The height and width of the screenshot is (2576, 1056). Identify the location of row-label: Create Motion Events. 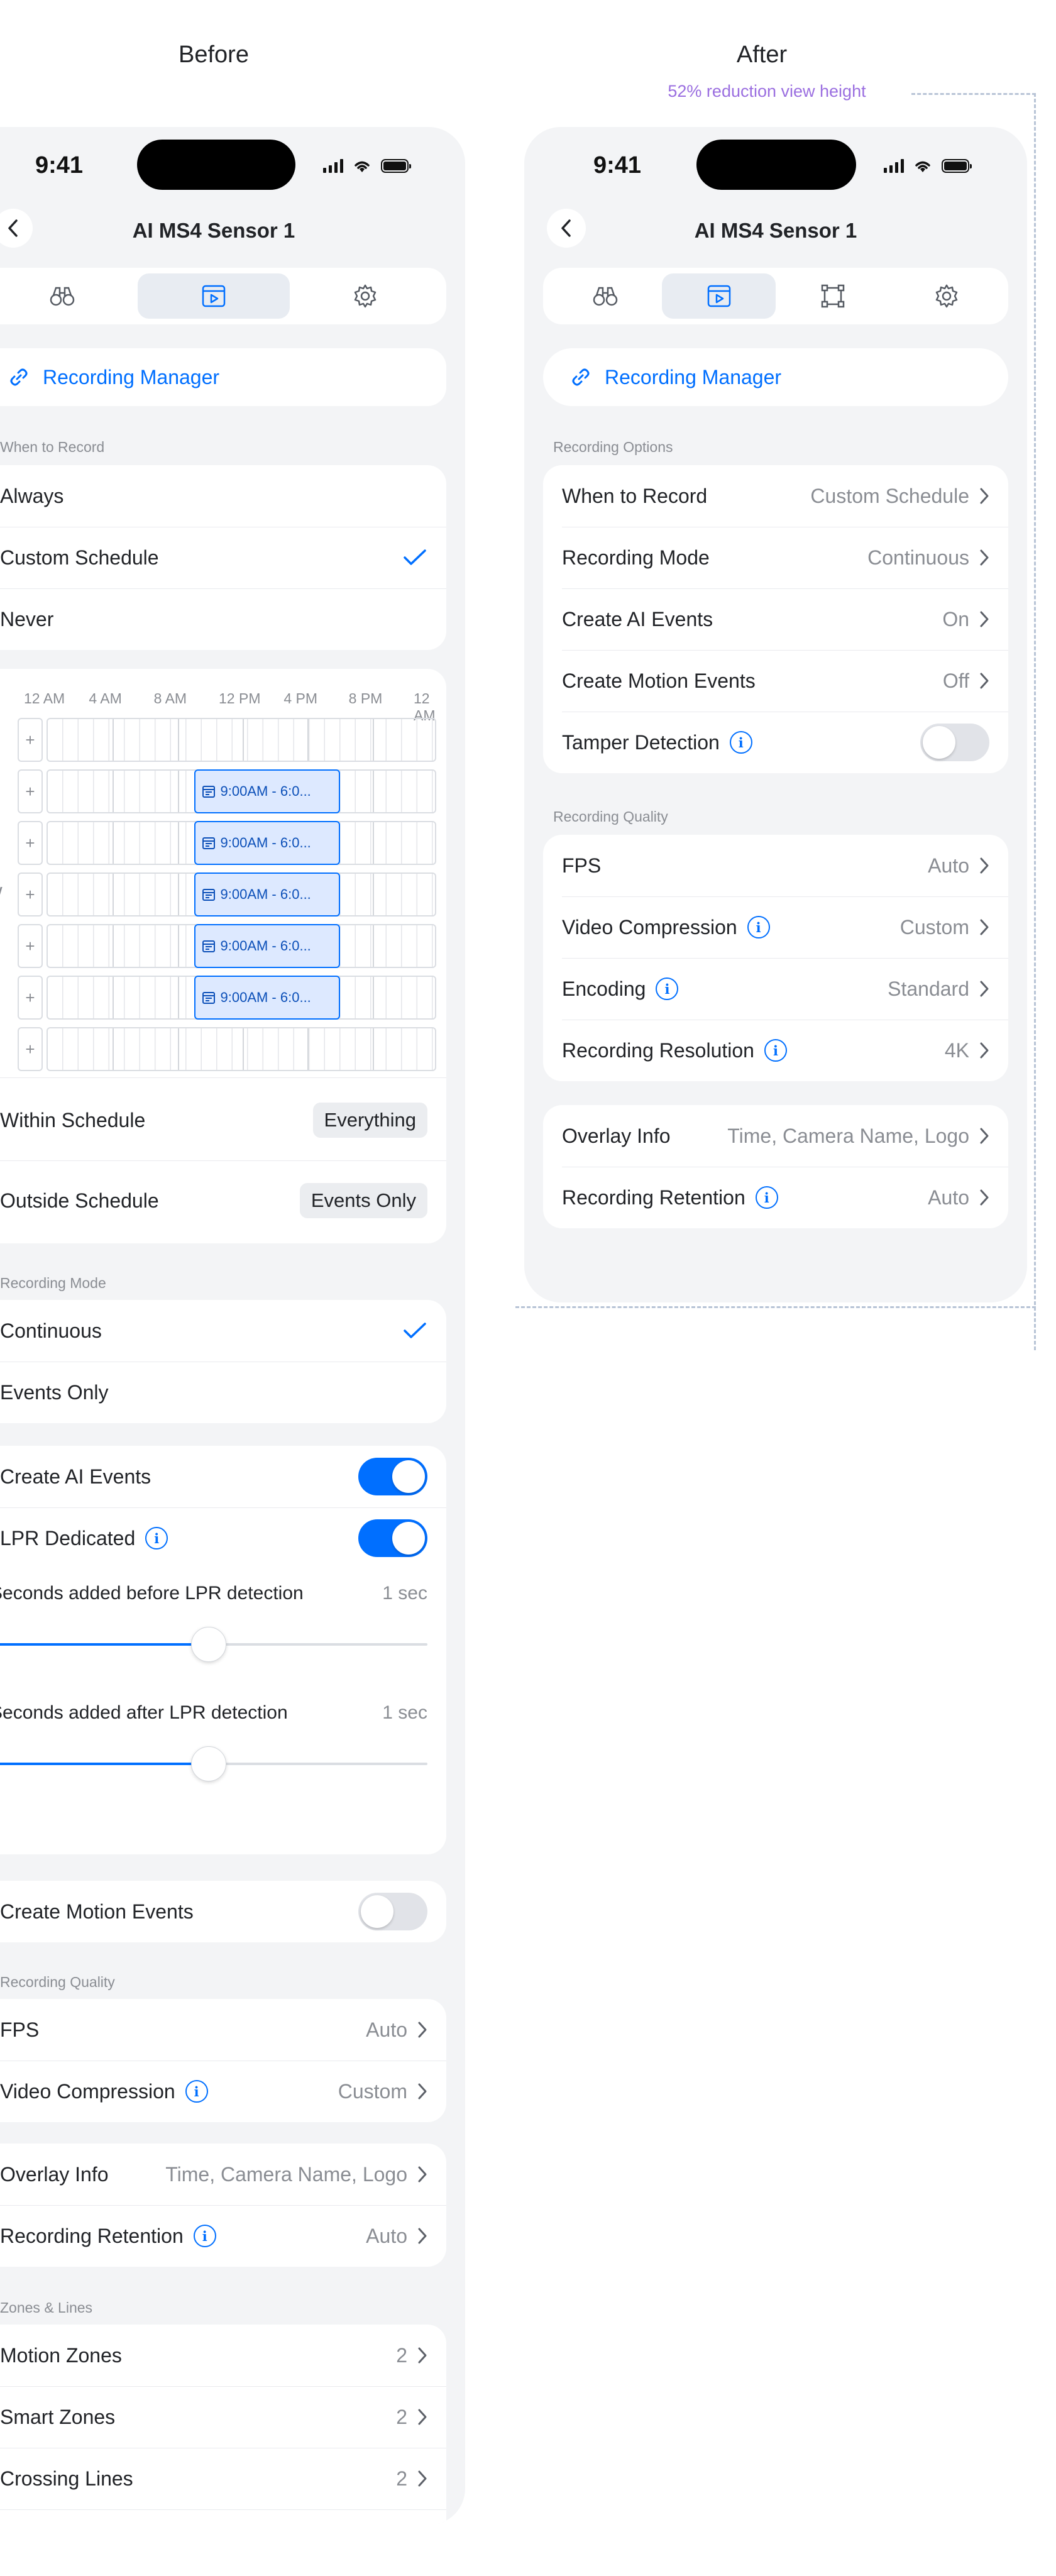
(659, 681).